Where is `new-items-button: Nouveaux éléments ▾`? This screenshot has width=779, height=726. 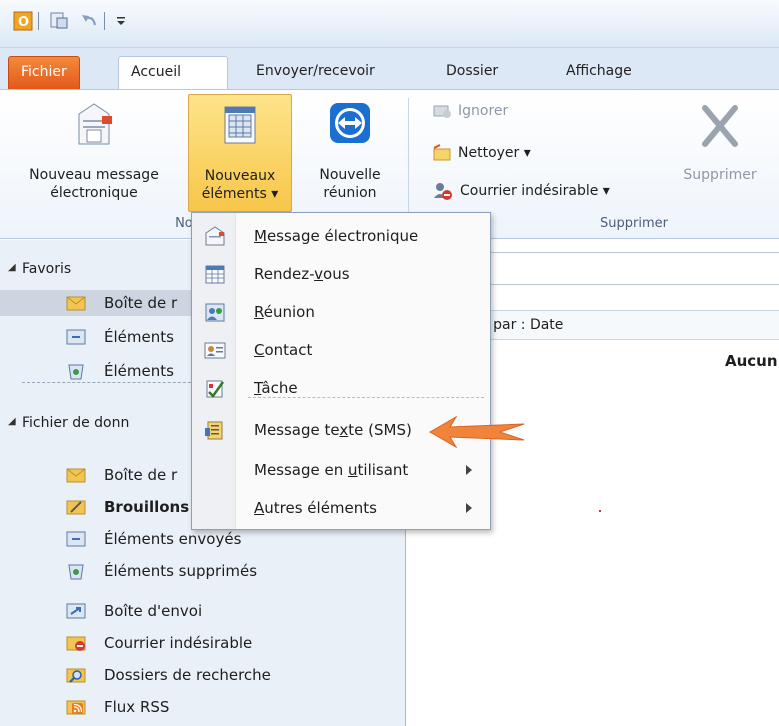 new-items-button: Nouveaux éléments ▾ is located at coordinates (240, 153).